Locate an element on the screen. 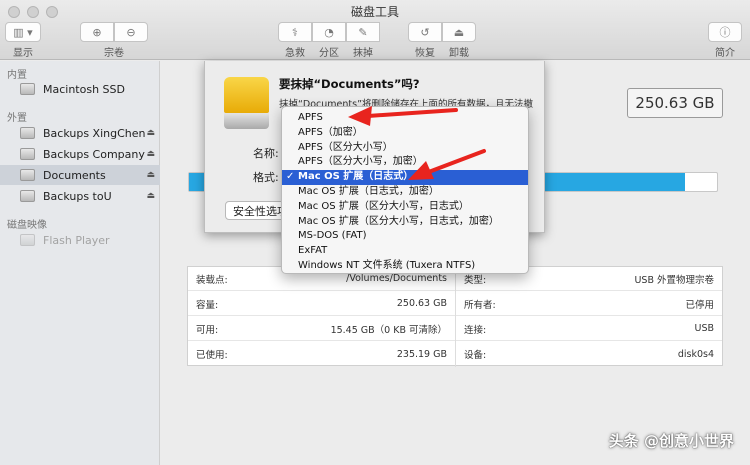  format-option-macos-case-sensitive-journaled: Mac OS 扩展（区分大小写，日志式） is located at coordinates (405, 207).